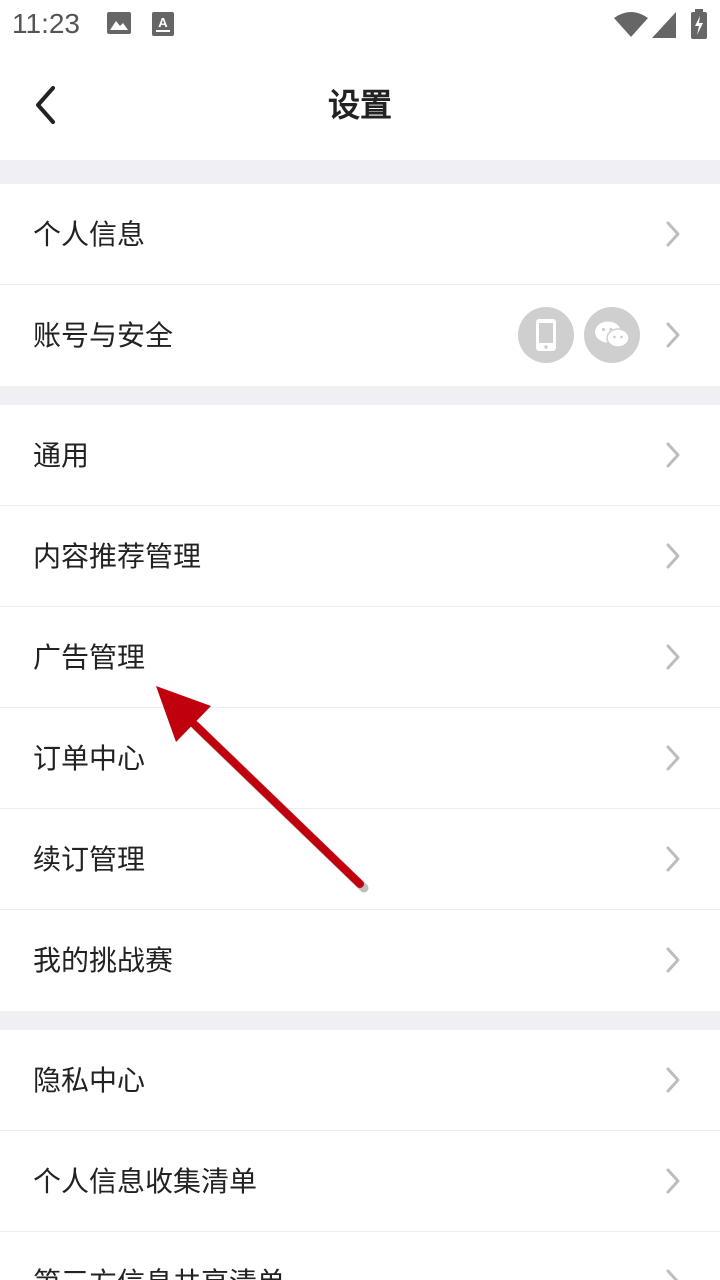  I want to click on row-label: 通用, so click(61, 455).